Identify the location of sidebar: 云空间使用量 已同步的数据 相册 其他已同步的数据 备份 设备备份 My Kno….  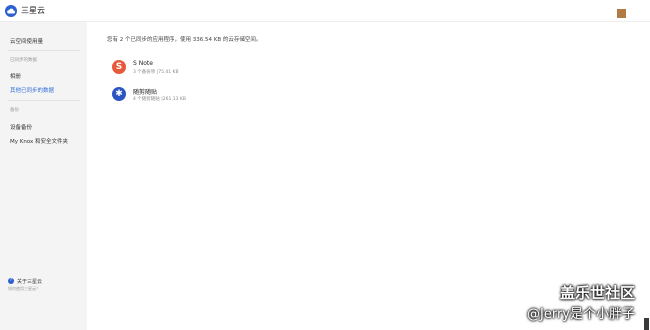
(43, 176).